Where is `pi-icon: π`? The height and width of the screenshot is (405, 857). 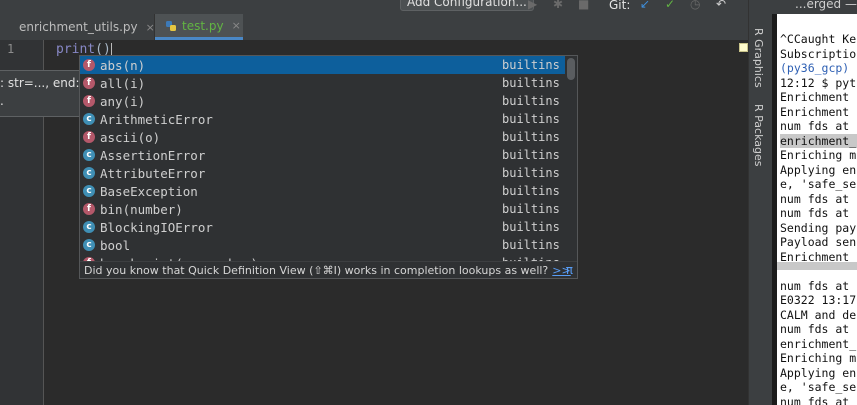 pi-icon: π is located at coordinates (569, 270).